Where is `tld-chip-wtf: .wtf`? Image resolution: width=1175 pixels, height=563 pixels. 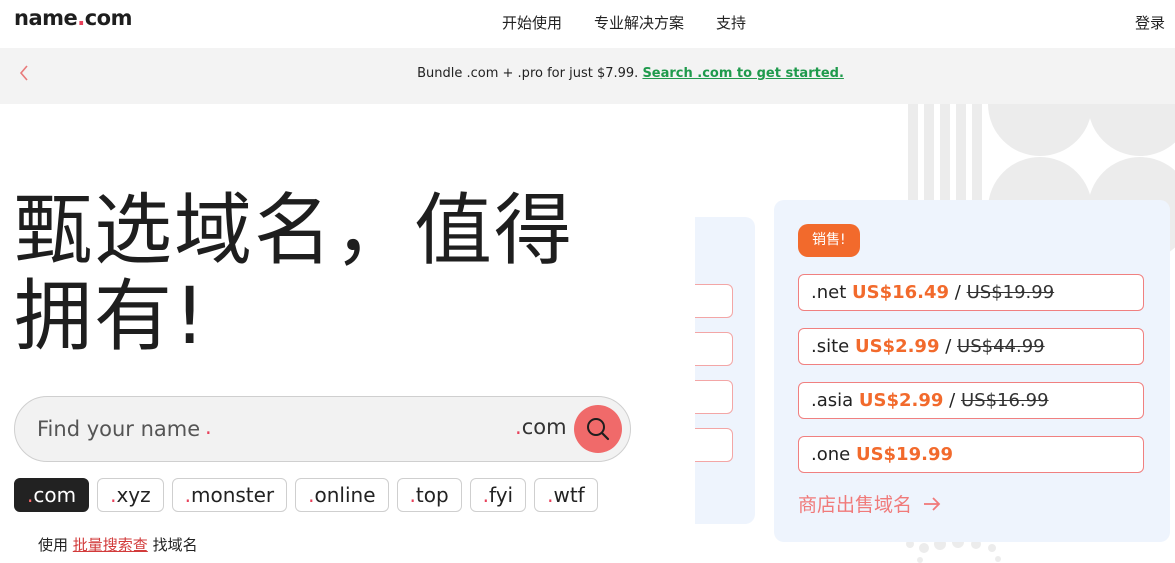 tld-chip-wtf: .wtf is located at coordinates (566, 495).